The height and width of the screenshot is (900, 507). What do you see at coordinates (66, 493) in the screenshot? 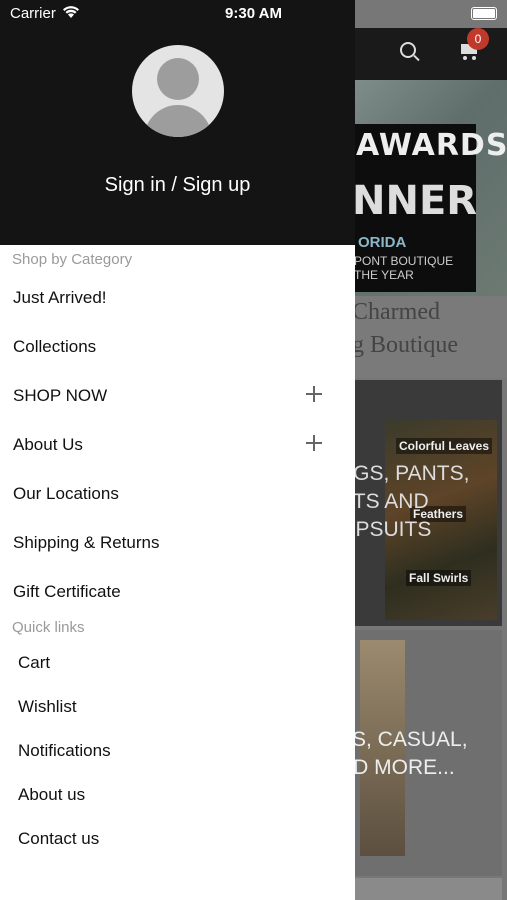
I see `menu-item-label: Our Locations` at bounding box center [66, 493].